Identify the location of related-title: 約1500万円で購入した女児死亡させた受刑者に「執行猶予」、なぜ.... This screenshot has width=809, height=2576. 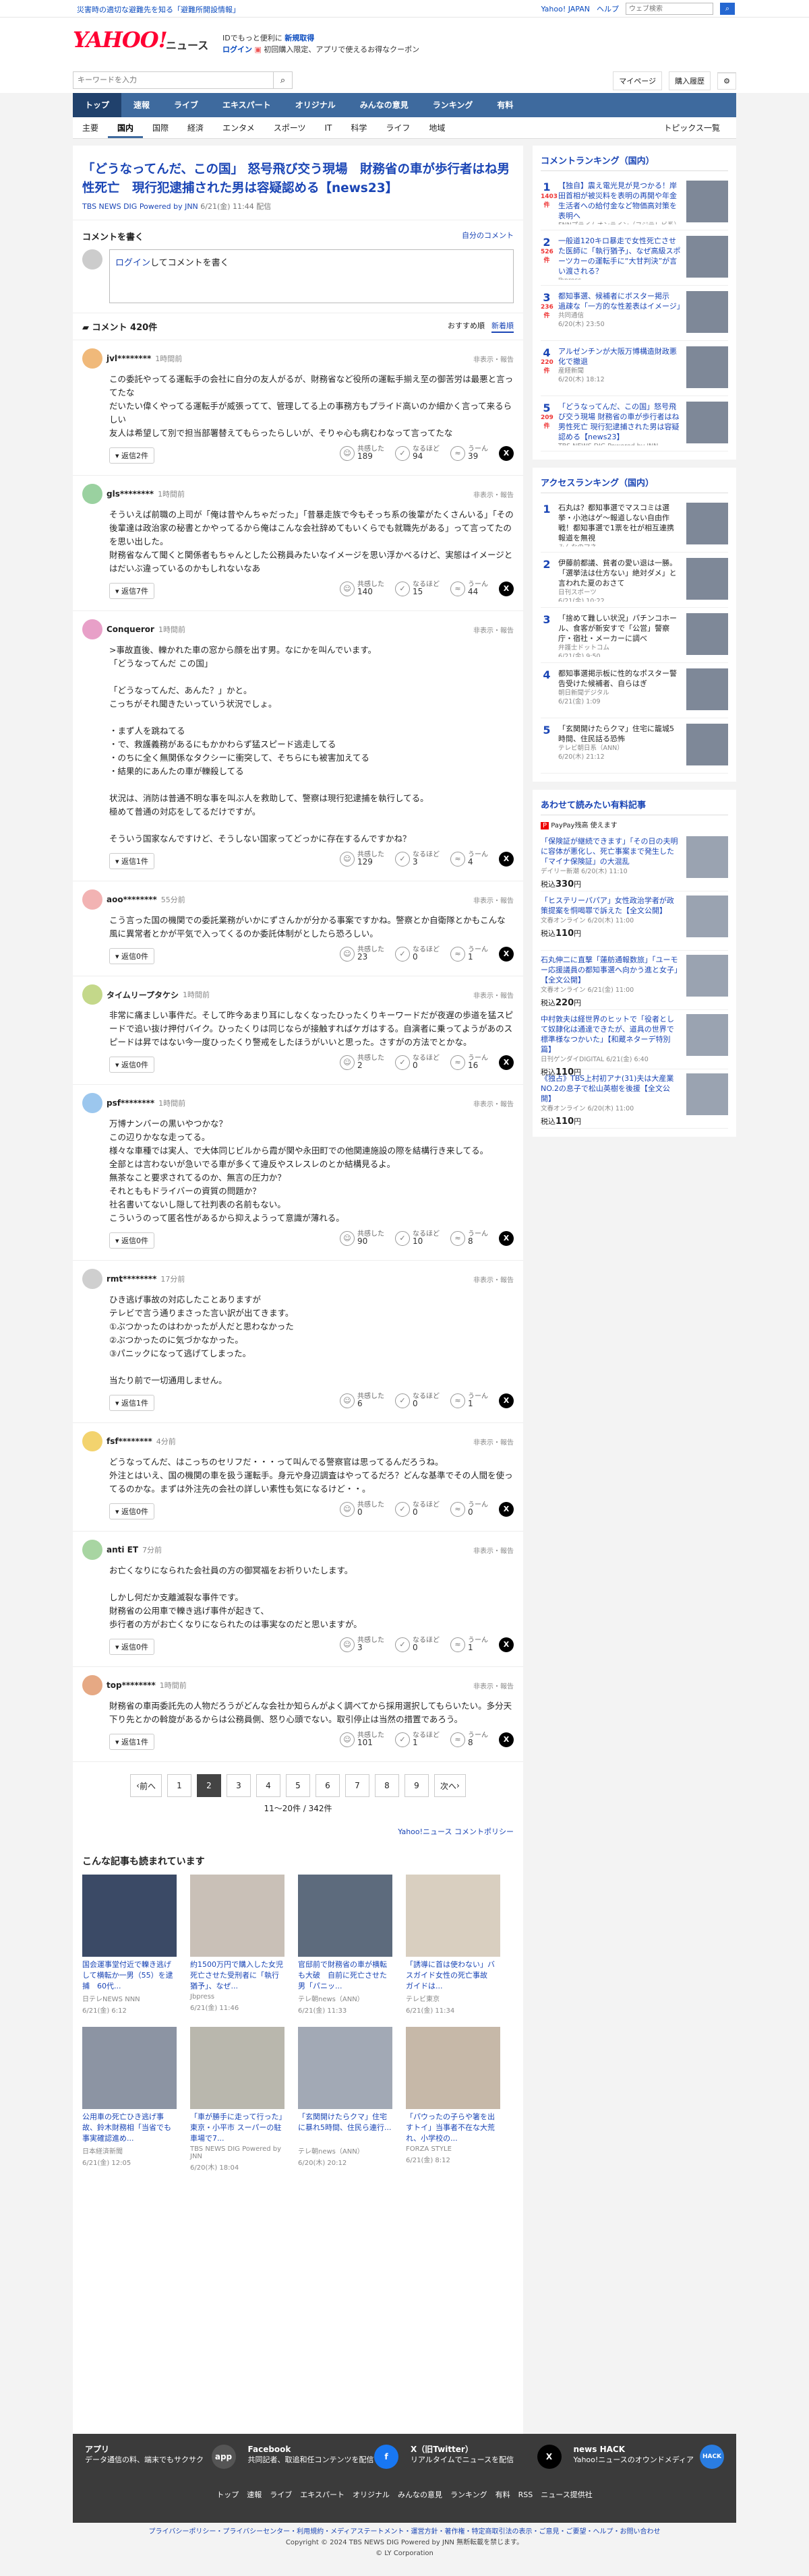
(237, 1975).